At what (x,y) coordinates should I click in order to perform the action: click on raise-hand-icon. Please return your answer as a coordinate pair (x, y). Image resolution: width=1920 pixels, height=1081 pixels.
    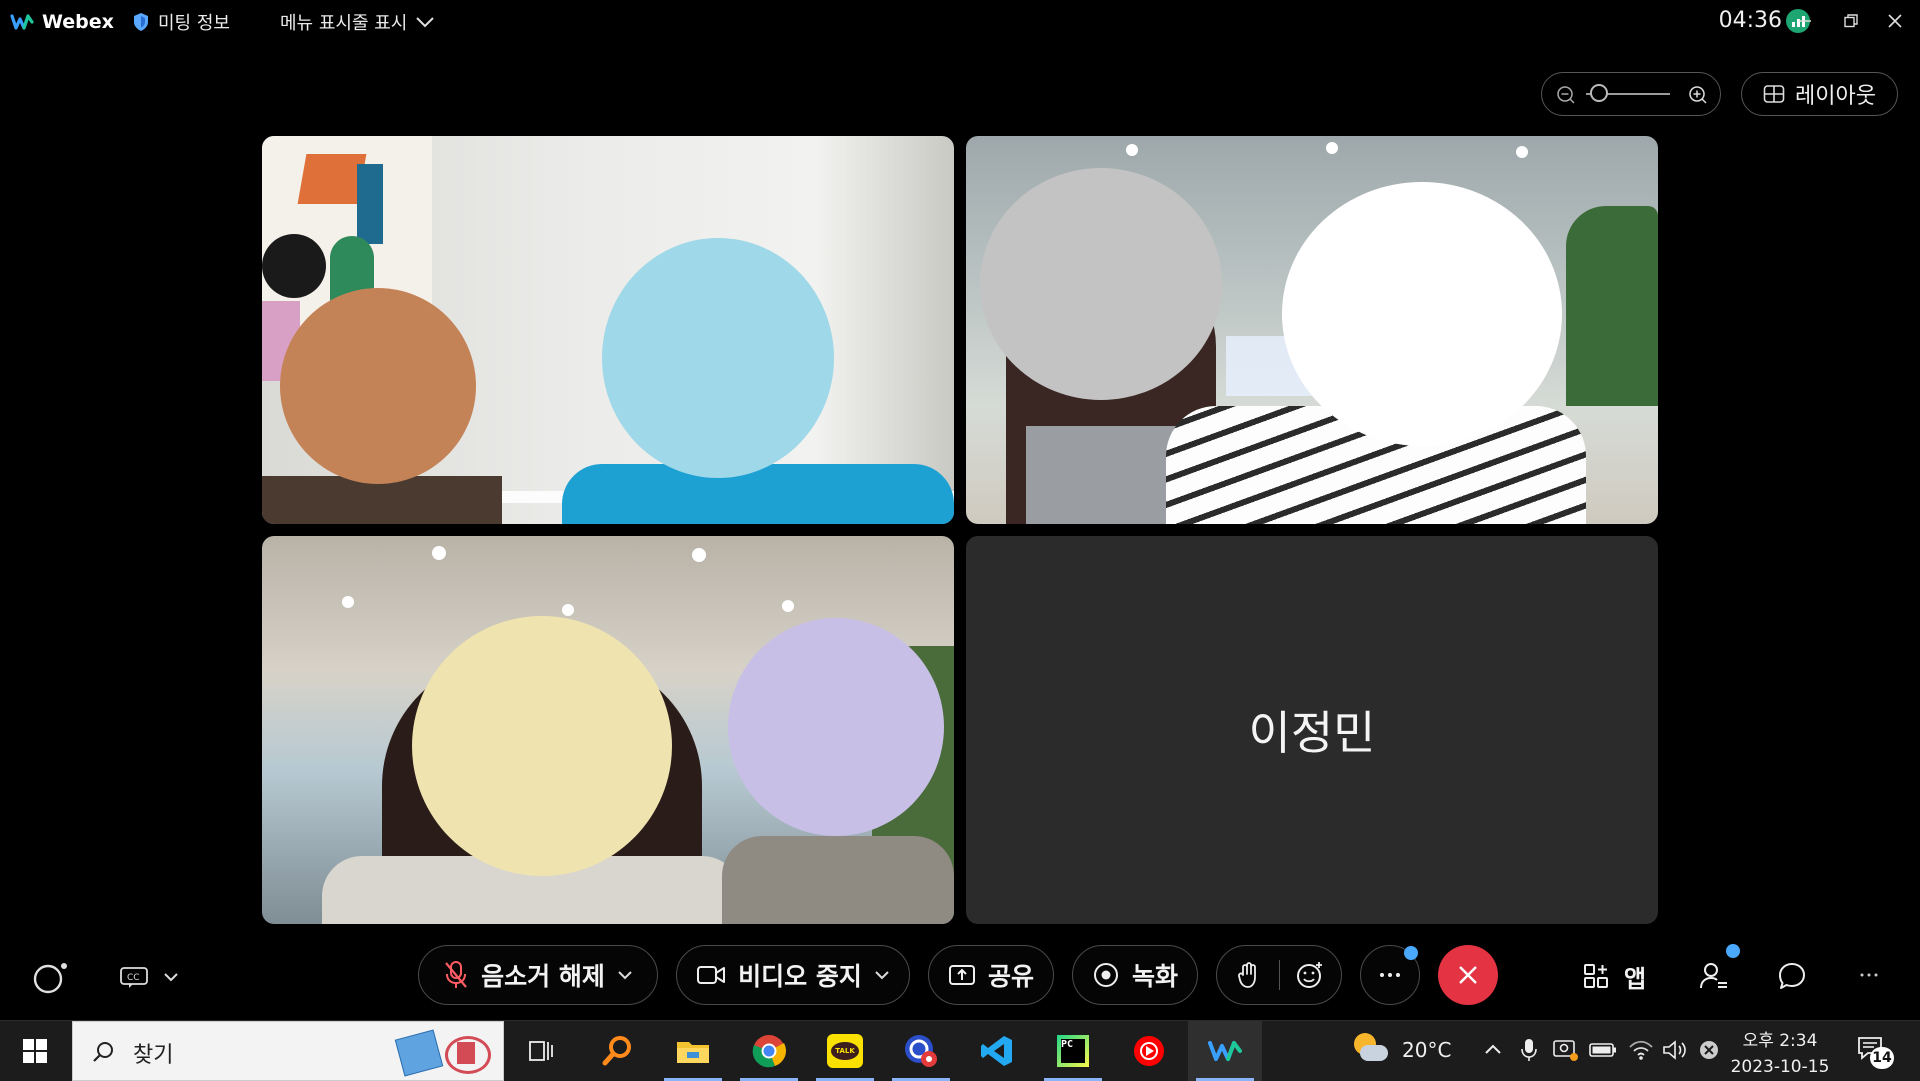
    Looking at the image, I should click on (1246, 975).